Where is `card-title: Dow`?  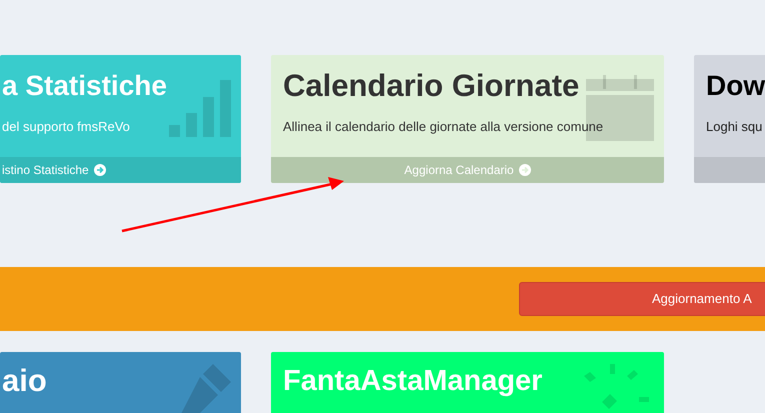 card-title: Dow is located at coordinates (735, 86).